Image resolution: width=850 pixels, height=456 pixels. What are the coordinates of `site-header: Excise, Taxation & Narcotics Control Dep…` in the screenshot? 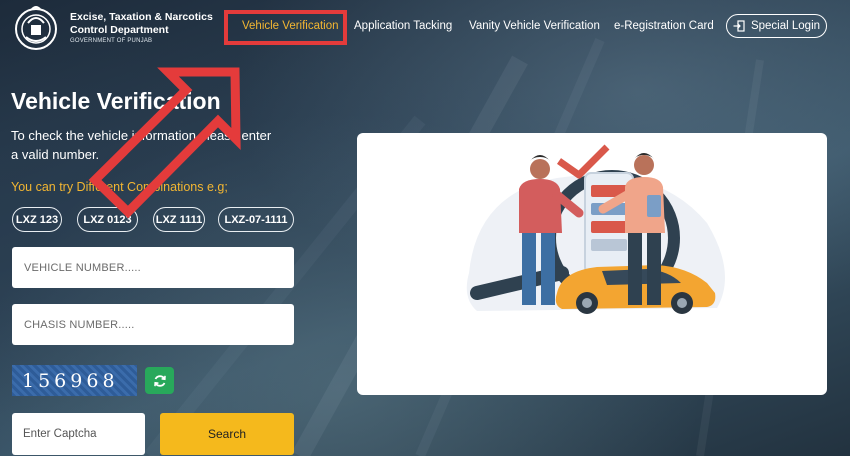 It's located at (425, 28).